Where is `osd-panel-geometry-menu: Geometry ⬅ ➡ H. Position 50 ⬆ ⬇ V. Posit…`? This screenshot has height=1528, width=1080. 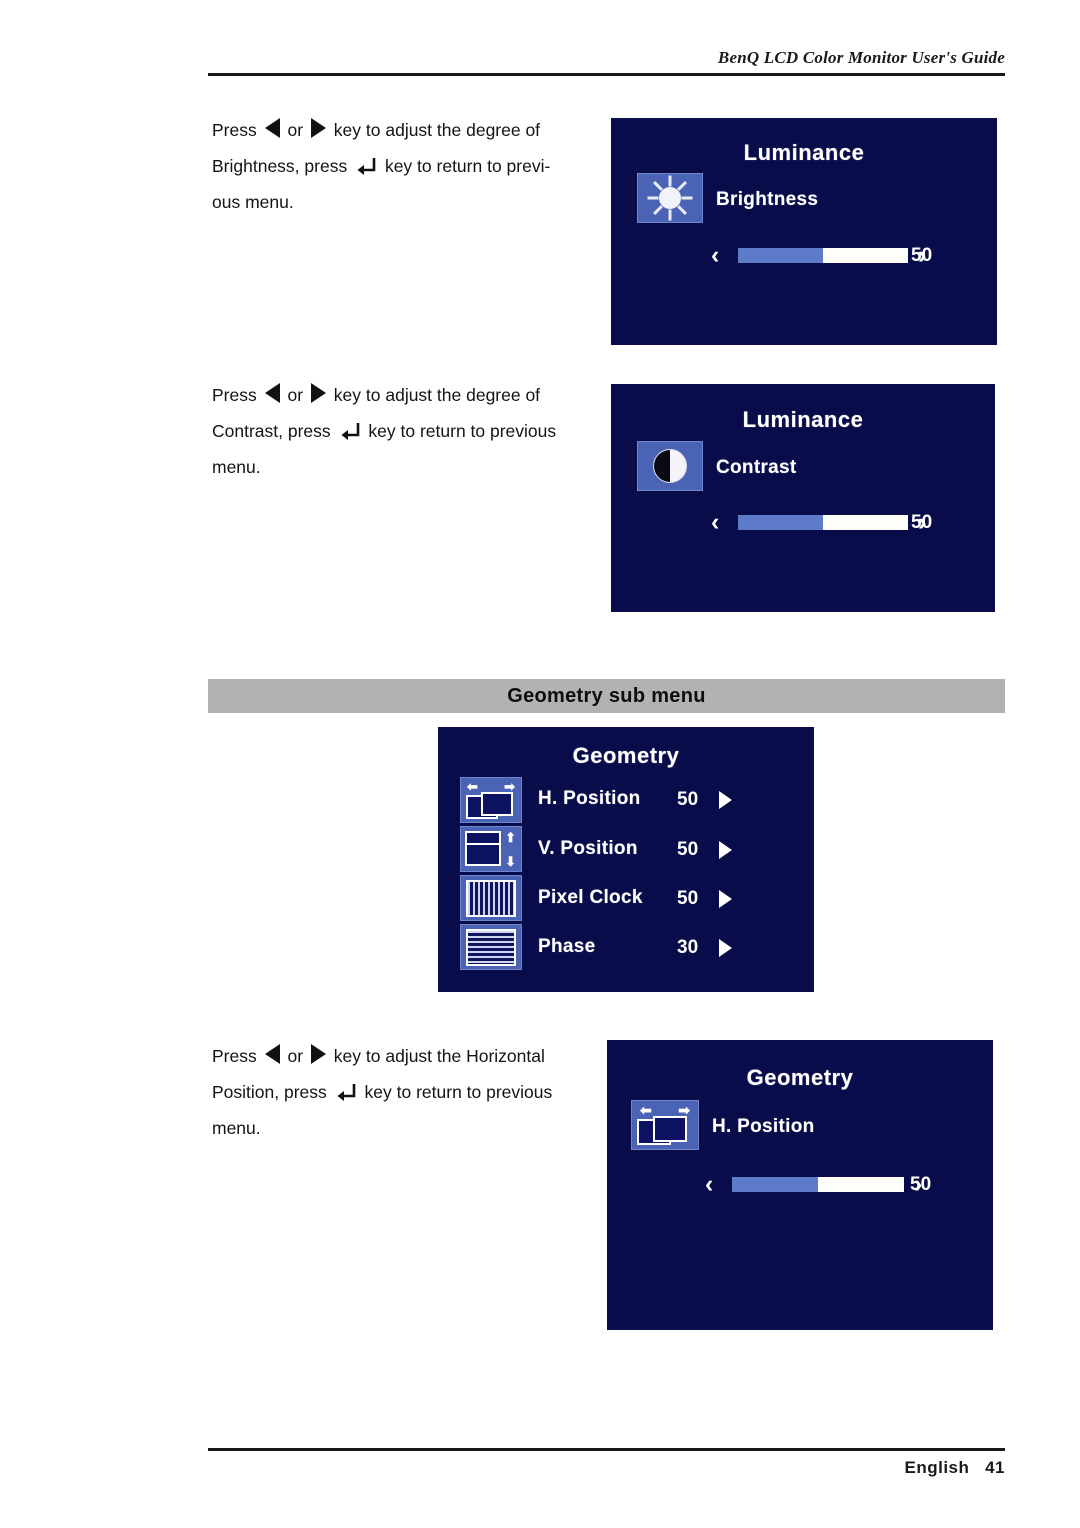
osd-panel-geometry-menu: Geometry ⬅ ➡ H. Position 50 ⬆ ⬇ V. Posit… is located at coordinates (626, 859).